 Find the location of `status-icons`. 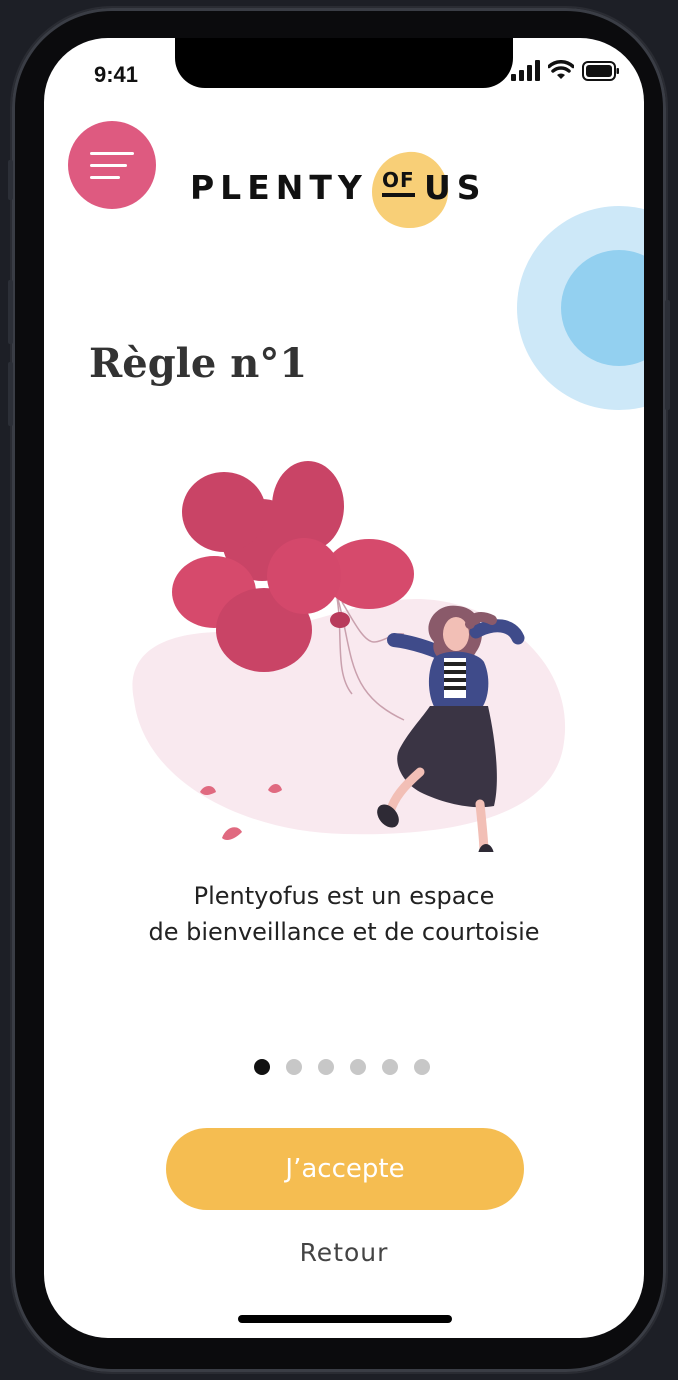

status-icons is located at coordinates (565, 71).